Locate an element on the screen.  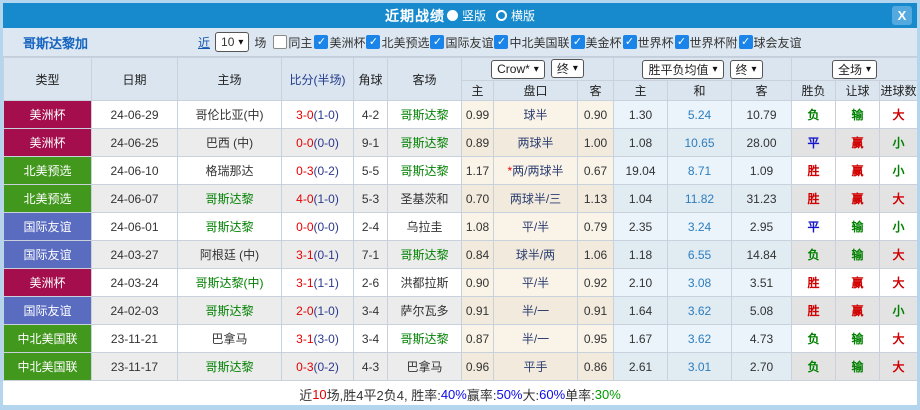
avg-draw-odds: 8.71 is located at coordinates (699, 170).